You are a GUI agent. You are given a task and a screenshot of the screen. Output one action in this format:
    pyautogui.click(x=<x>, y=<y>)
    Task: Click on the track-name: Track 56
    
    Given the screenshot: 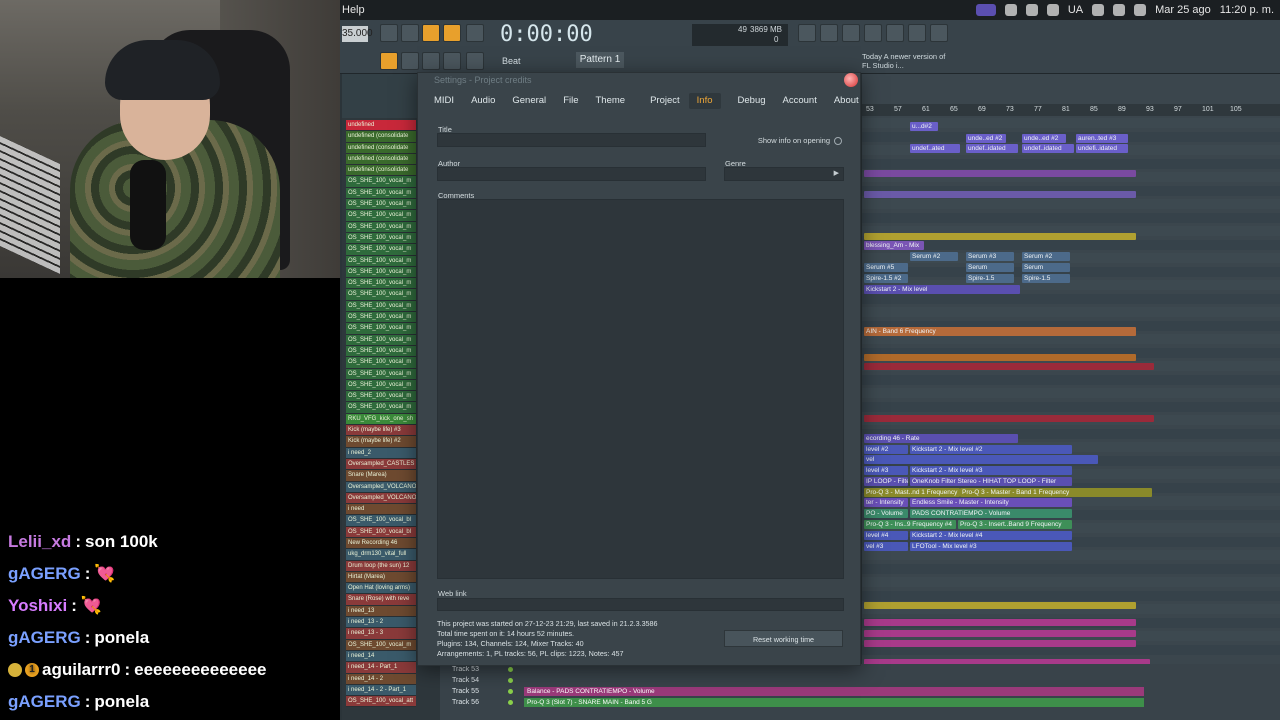 What is the action you would take?
    pyautogui.click(x=465, y=702)
    